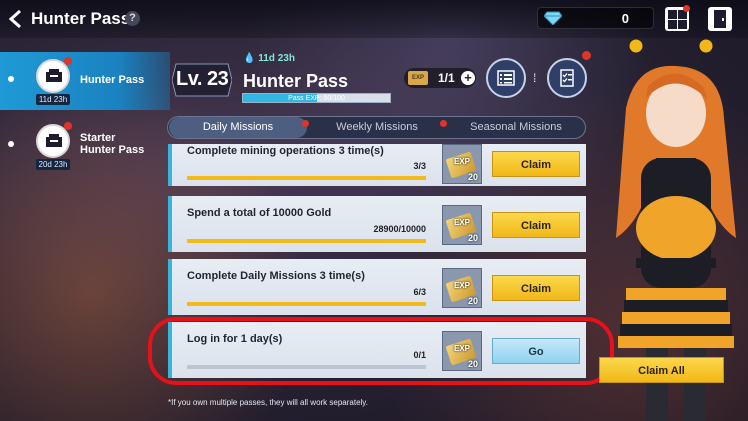  What do you see at coordinates (536, 351) in the screenshot?
I see `go-button: Go` at bounding box center [536, 351].